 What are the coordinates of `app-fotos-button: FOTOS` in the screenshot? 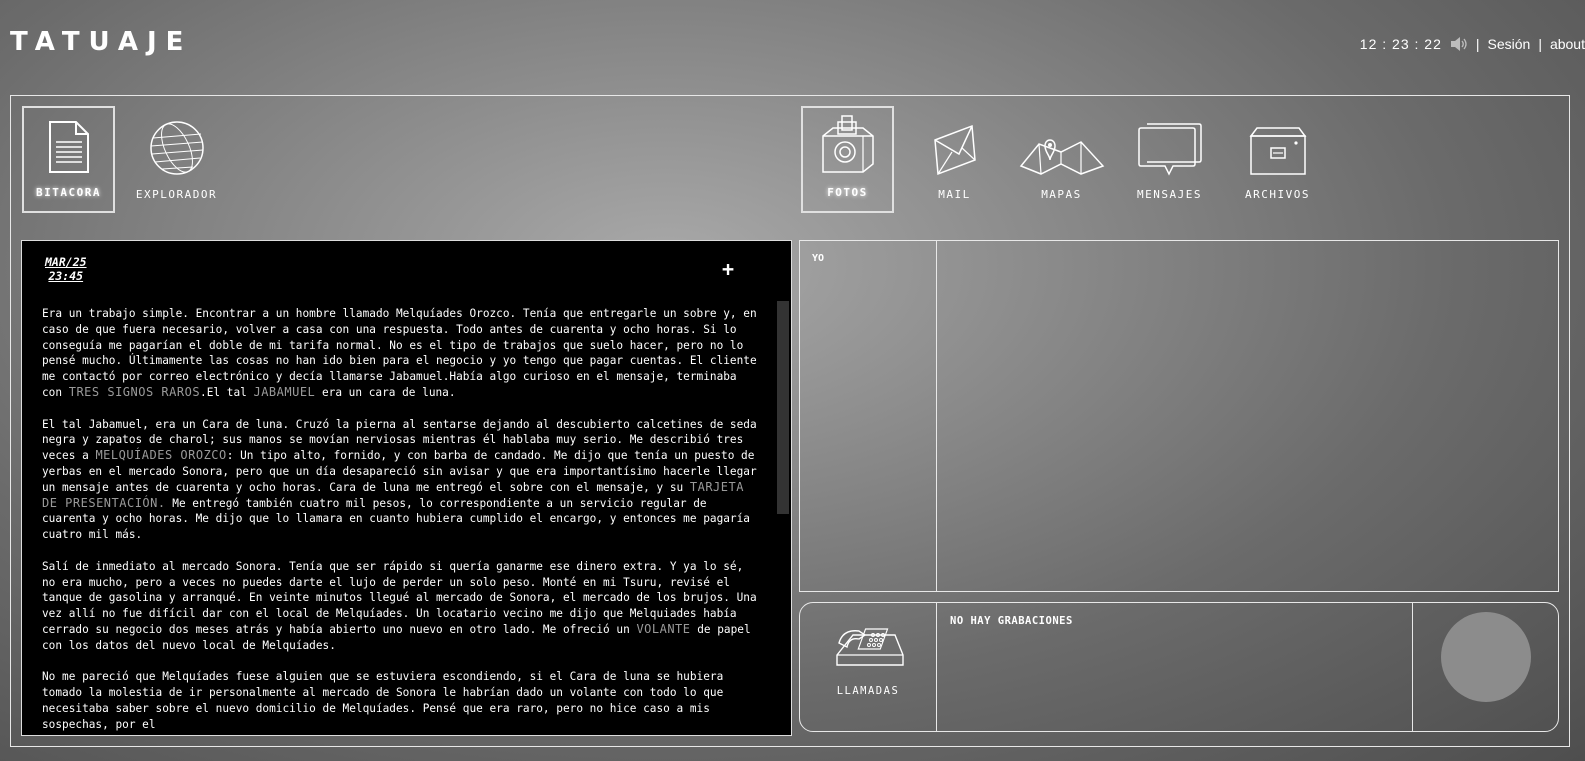 It's located at (847, 159).